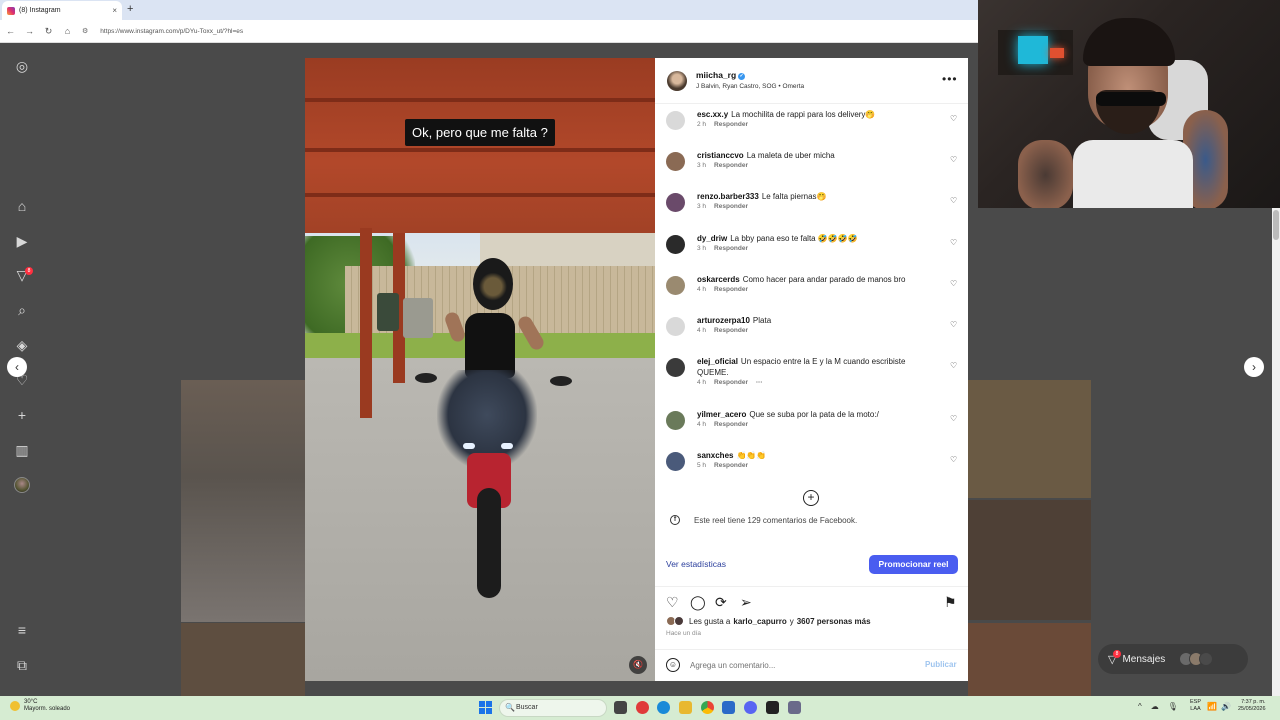  Describe the element at coordinates (22, 450) in the screenshot. I see `dashboard-icon: ▥` at that location.